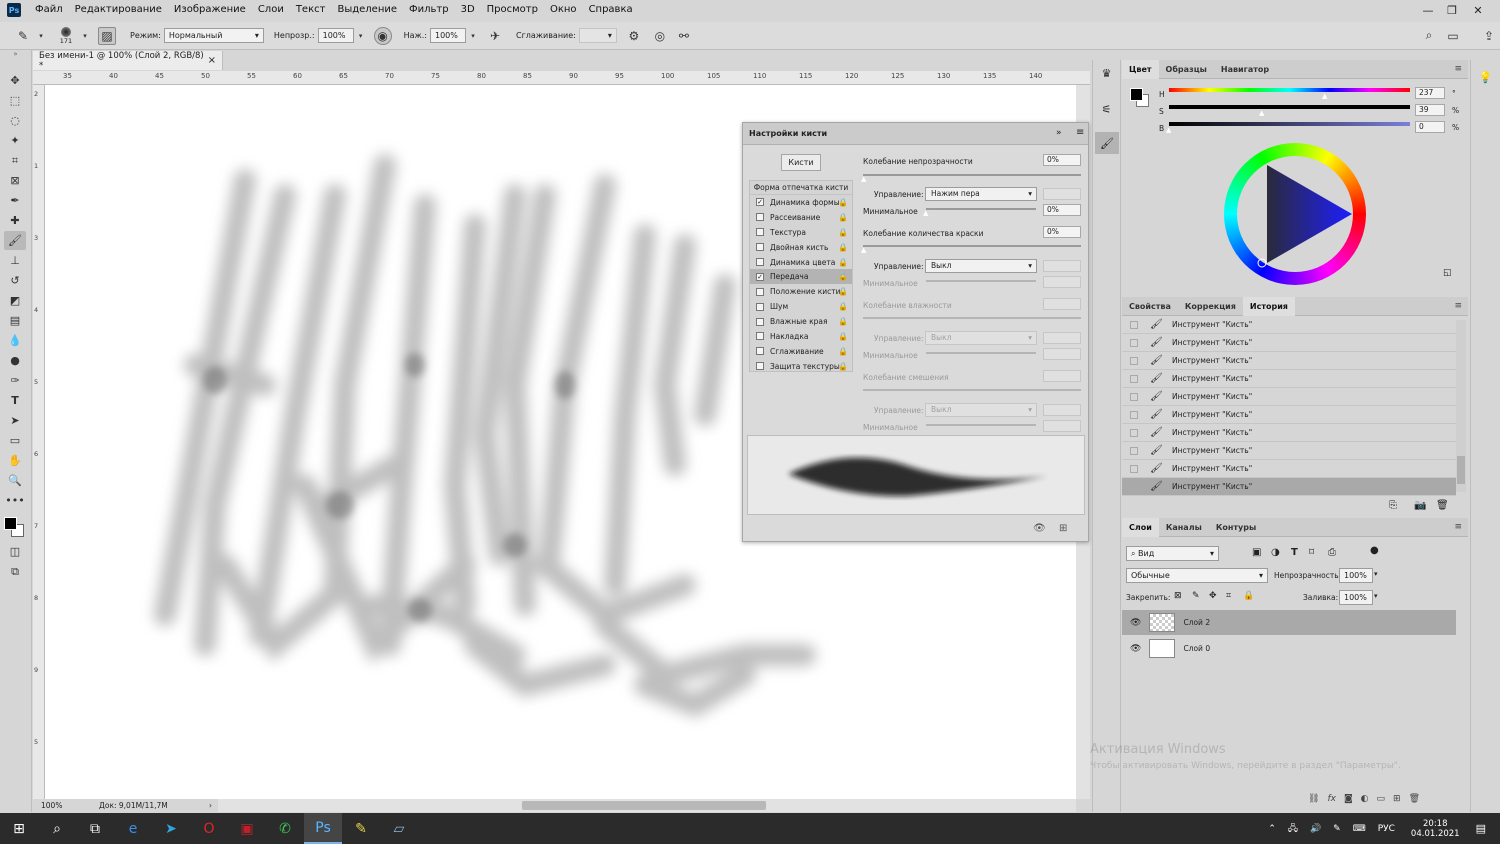  Describe the element at coordinates (1289, 648) in the screenshot. I see `layer-row: 👁 Слой 0` at that location.